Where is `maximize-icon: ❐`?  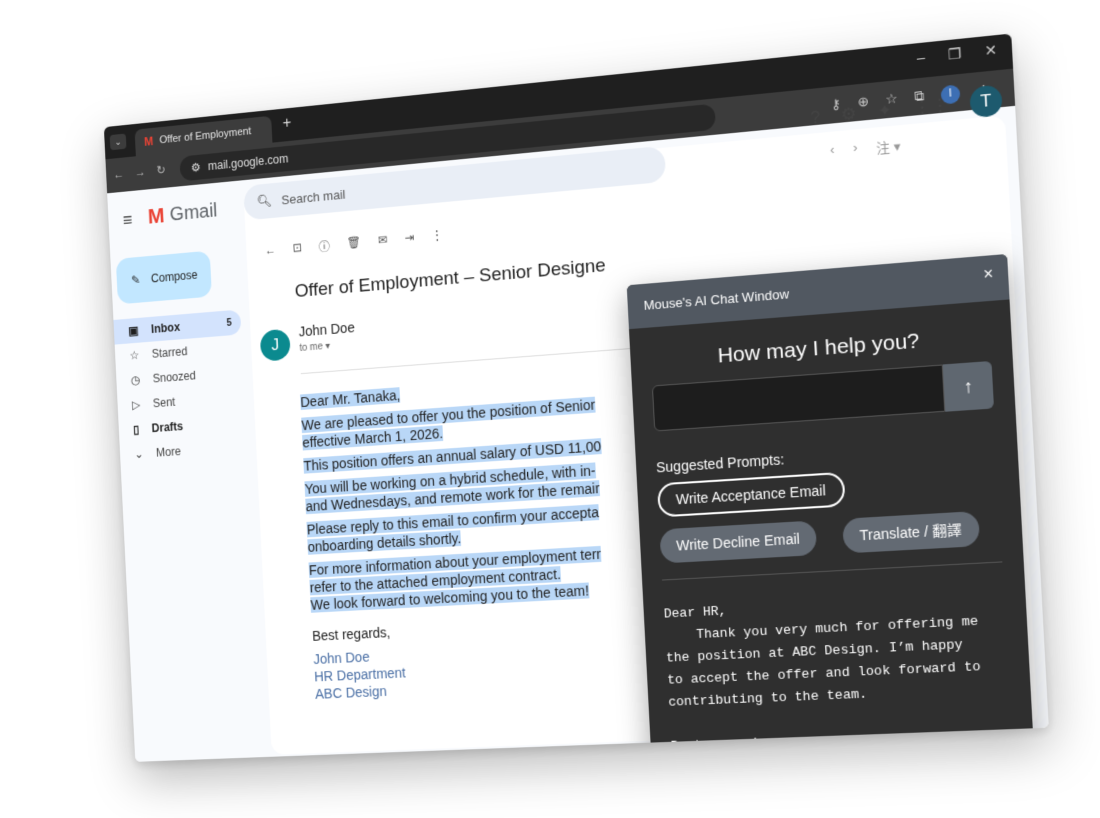
maximize-icon: ❐ is located at coordinates (955, 54).